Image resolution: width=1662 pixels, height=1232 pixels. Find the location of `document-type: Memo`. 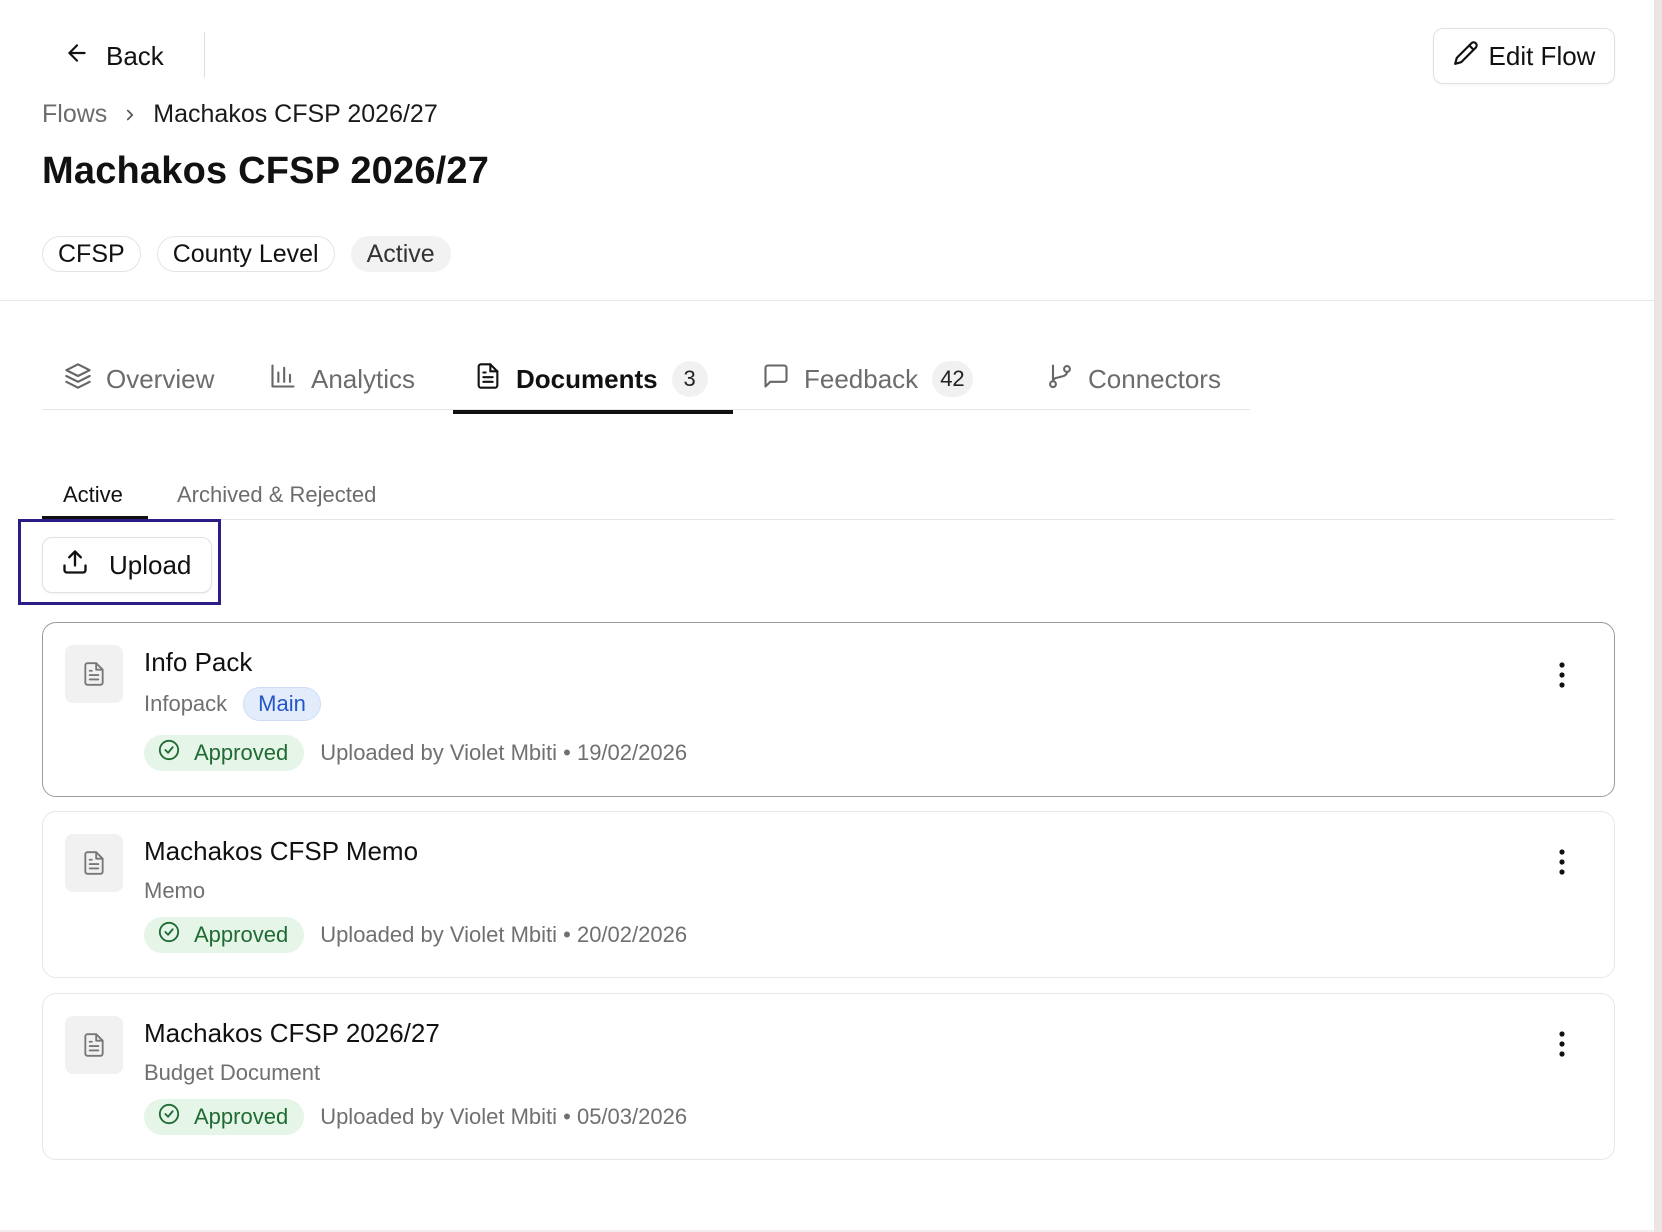

document-type: Memo is located at coordinates (175, 890).